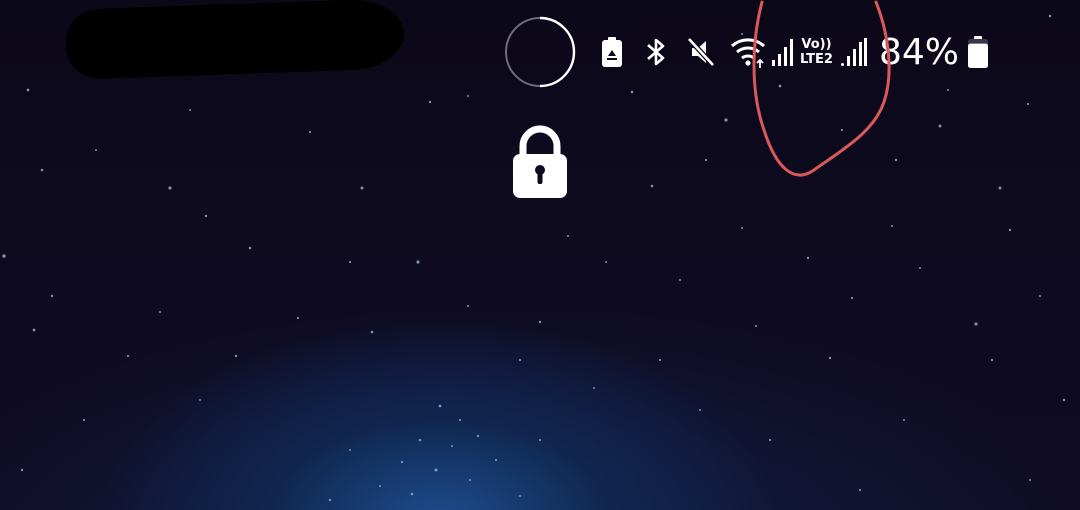 This screenshot has width=1080, height=510. What do you see at coordinates (540, 52) in the screenshot?
I see `loading-ring-icon` at bounding box center [540, 52].